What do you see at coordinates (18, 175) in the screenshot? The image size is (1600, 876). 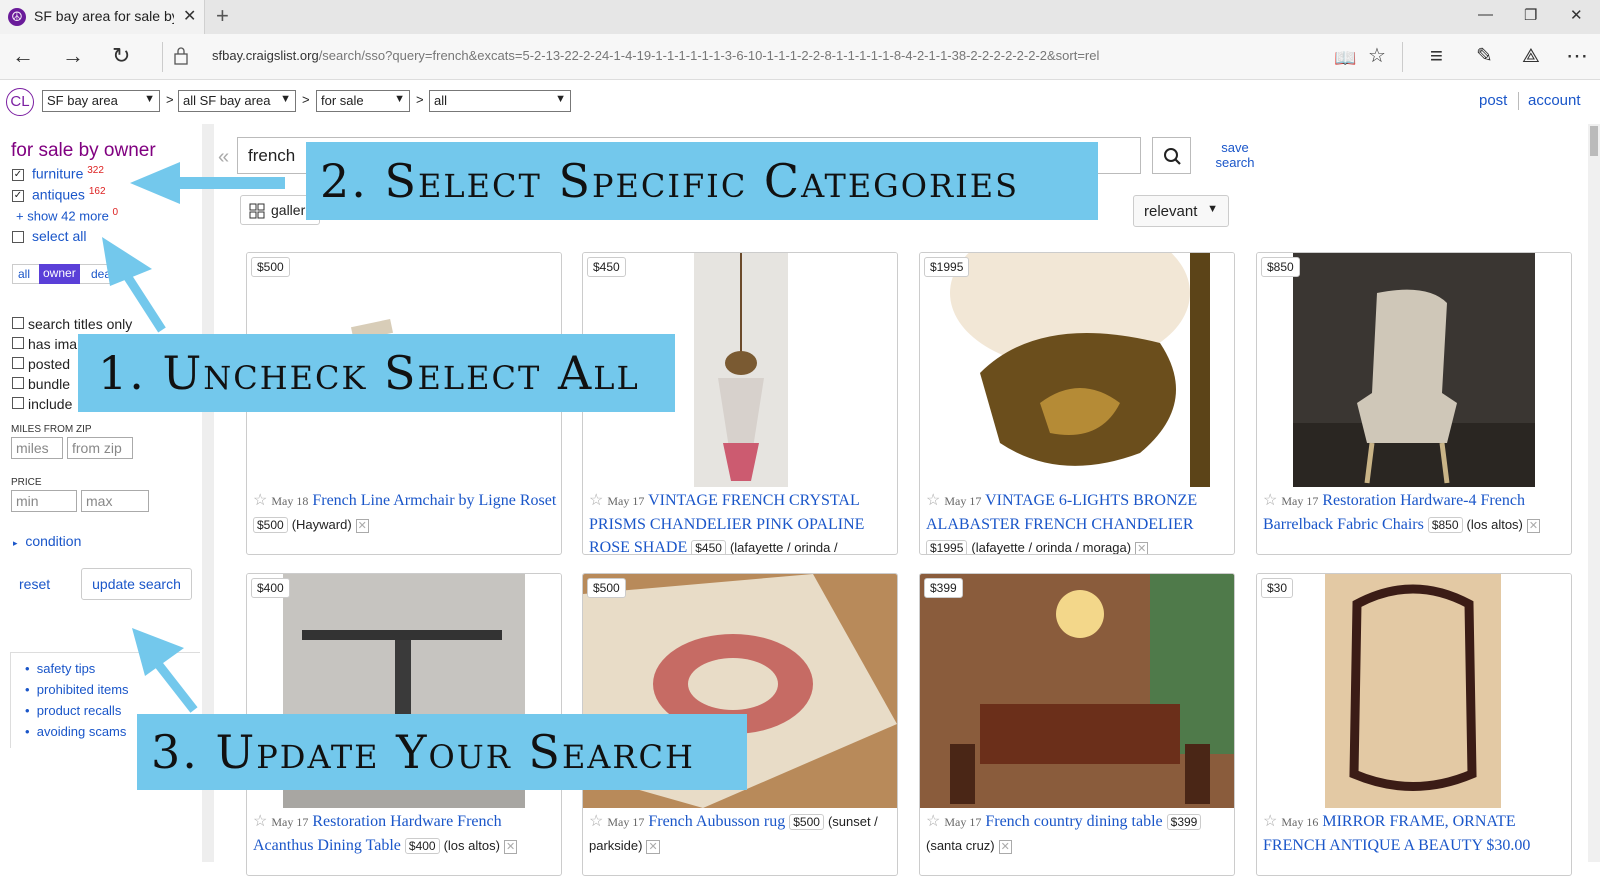 I see `furniture-checkbox: ✓` at bounding box center [18, 175].